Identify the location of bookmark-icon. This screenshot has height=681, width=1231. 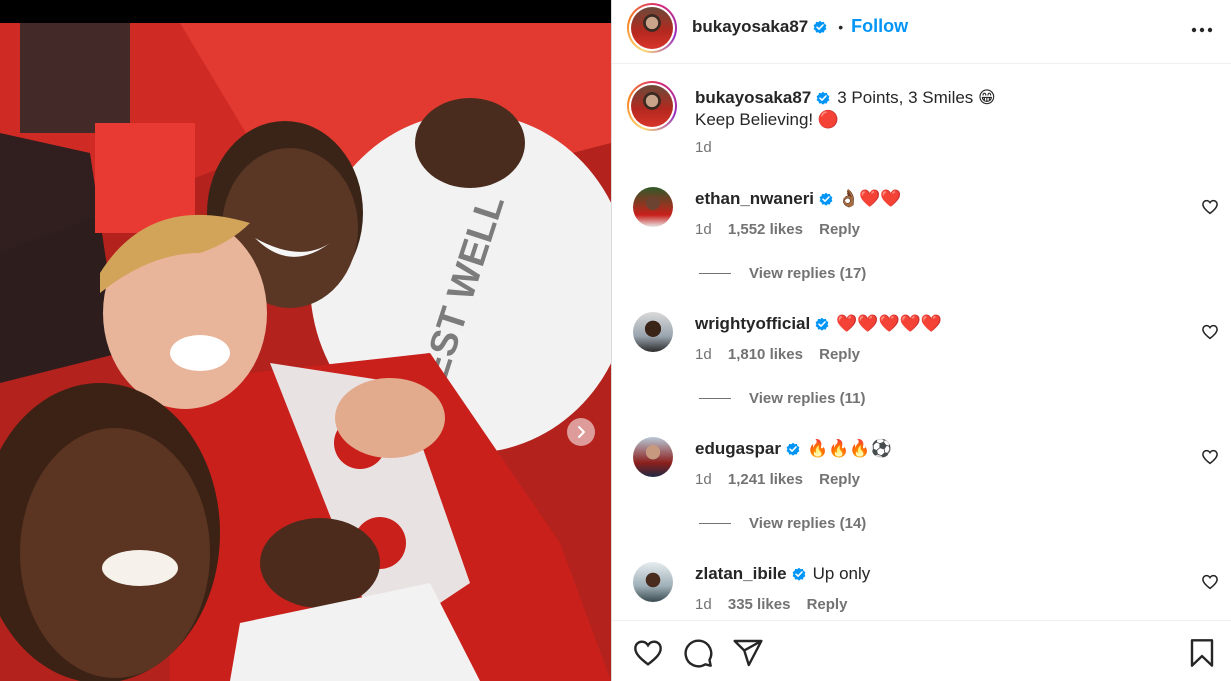
(1202, 653).